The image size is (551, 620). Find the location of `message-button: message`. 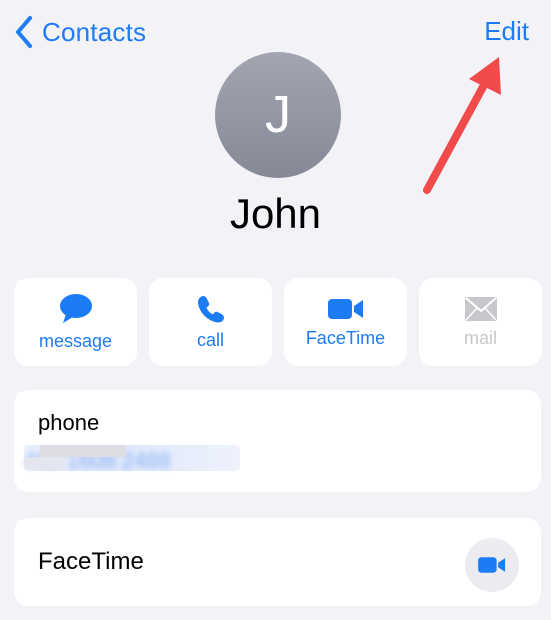

message-button: message is located at coordinates (75, 322).